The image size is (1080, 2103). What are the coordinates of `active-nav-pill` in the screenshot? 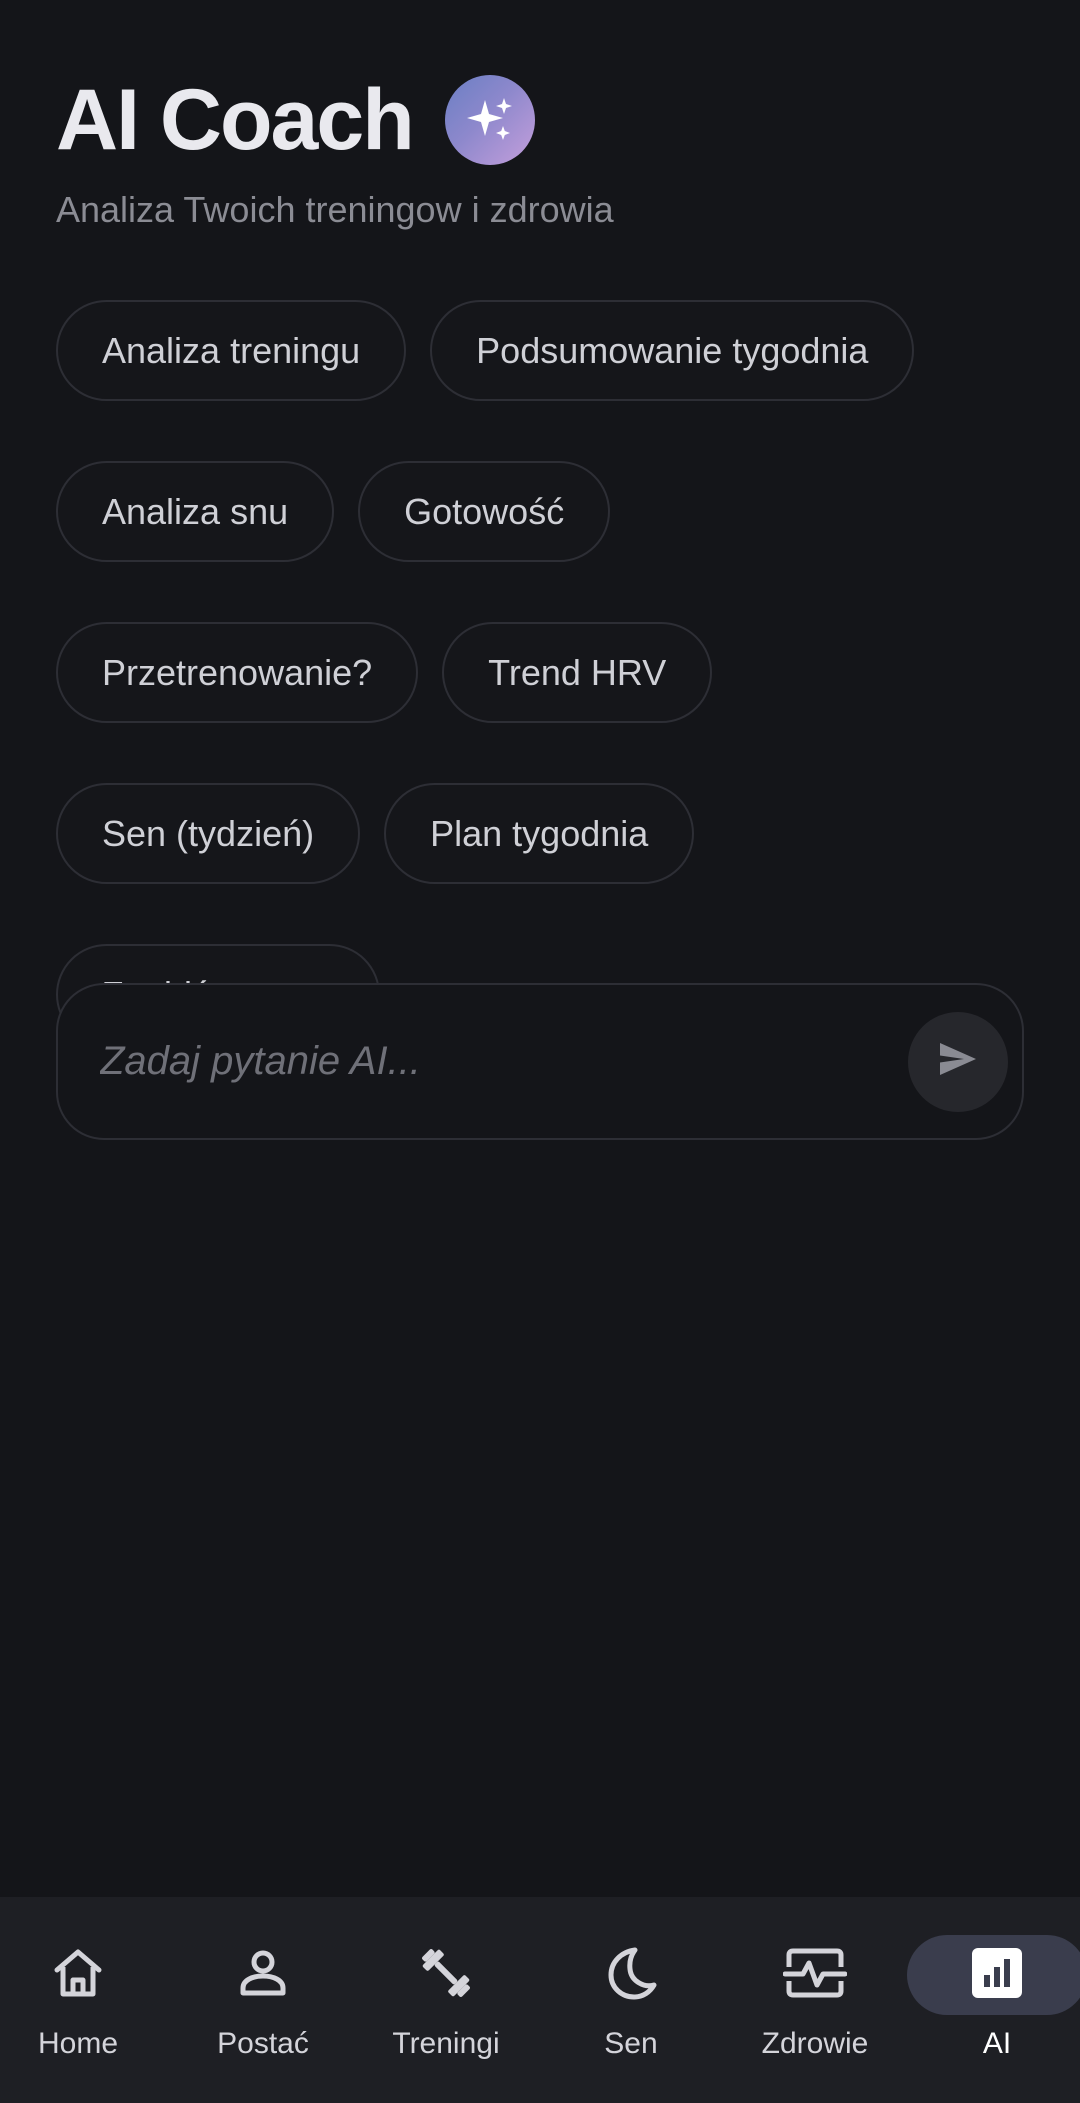 It's located at (993, 1975).